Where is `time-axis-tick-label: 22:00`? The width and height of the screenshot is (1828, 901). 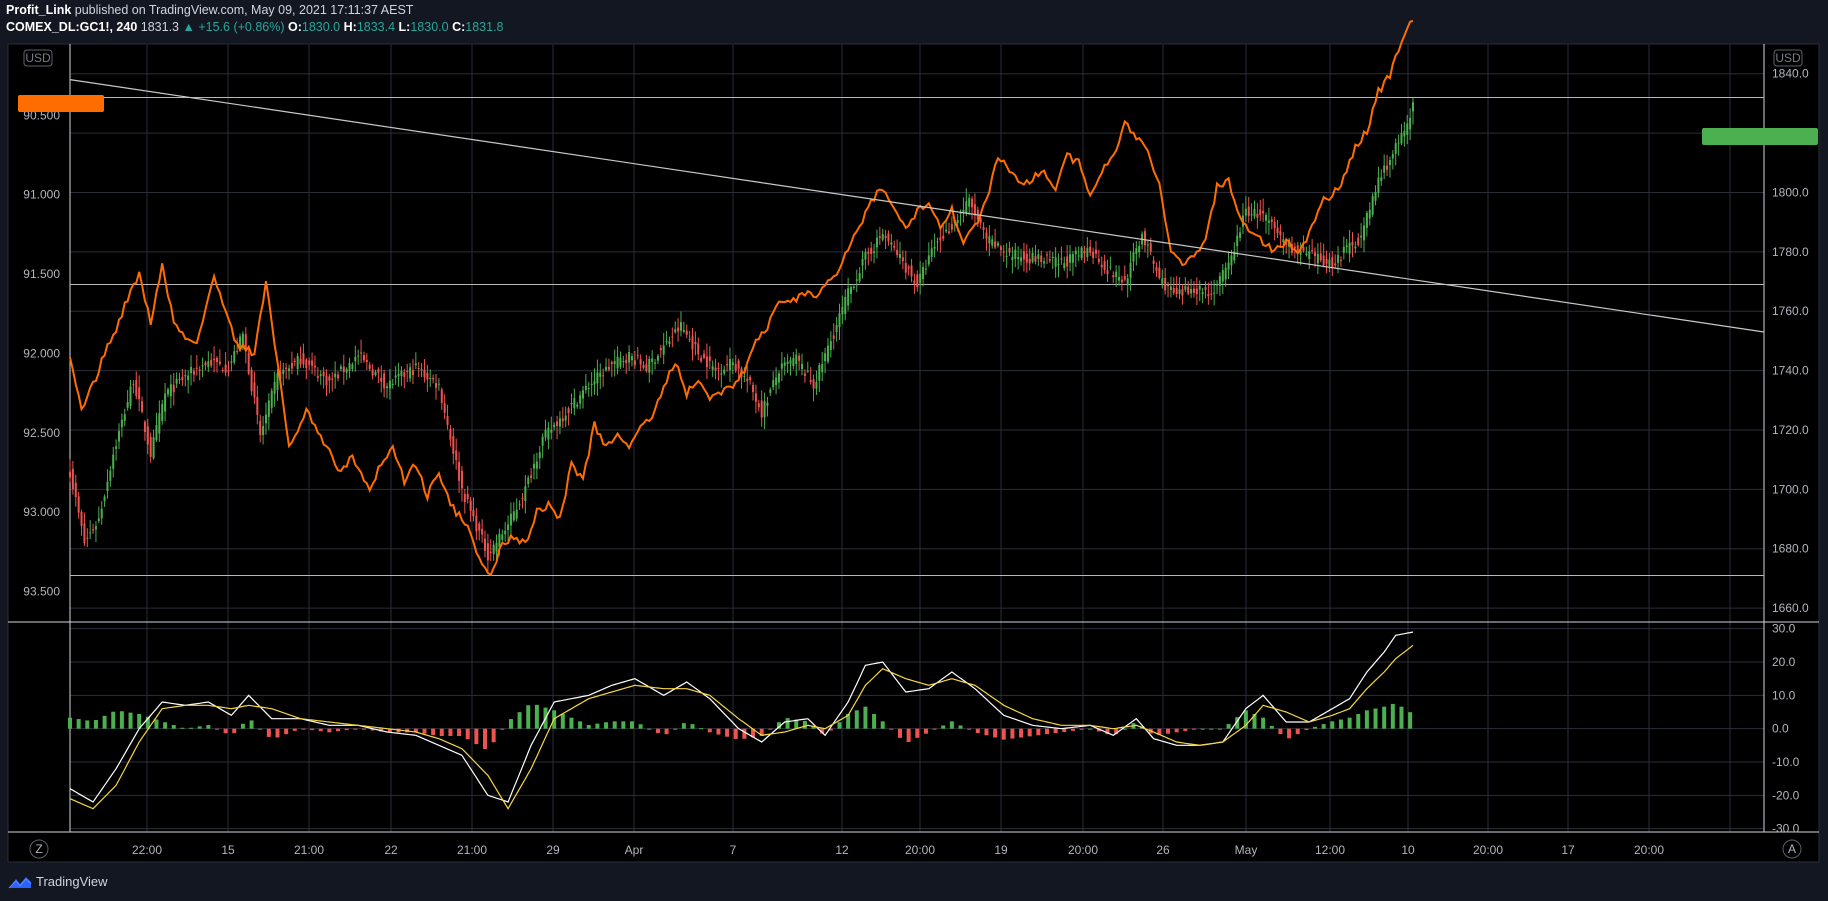
time-axis-tick-label: 22:00 is located at coordinates (147, 850).